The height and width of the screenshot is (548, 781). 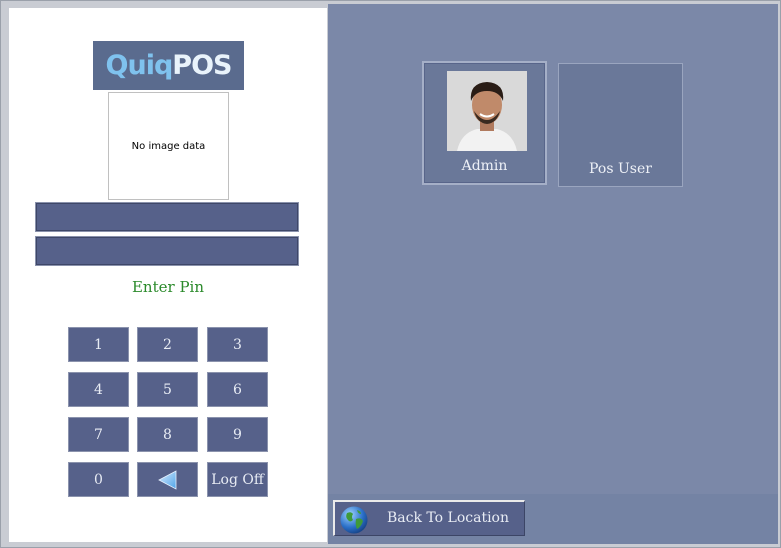 What do you see at coordinates (620, 125) in the screenshot?
I see `user-card-pos-user: Pos User` at bounding box center [620, 125].